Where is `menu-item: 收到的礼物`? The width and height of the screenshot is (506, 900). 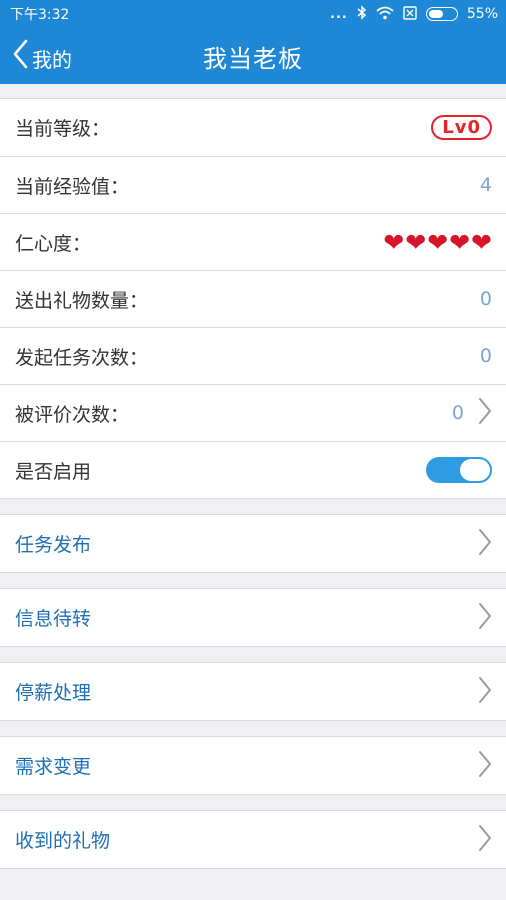 menu-item: 收到的礼物 is located at coordinates (253, 839).